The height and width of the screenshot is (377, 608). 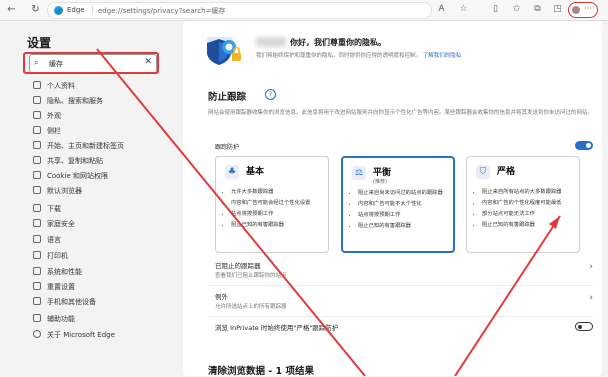 What do you see at coordinates (261, 371) in the screenshot?
I see `clear-browsing-data-title: 清除浏览数据 - 1 项结果` at bounding box center [261, 371].